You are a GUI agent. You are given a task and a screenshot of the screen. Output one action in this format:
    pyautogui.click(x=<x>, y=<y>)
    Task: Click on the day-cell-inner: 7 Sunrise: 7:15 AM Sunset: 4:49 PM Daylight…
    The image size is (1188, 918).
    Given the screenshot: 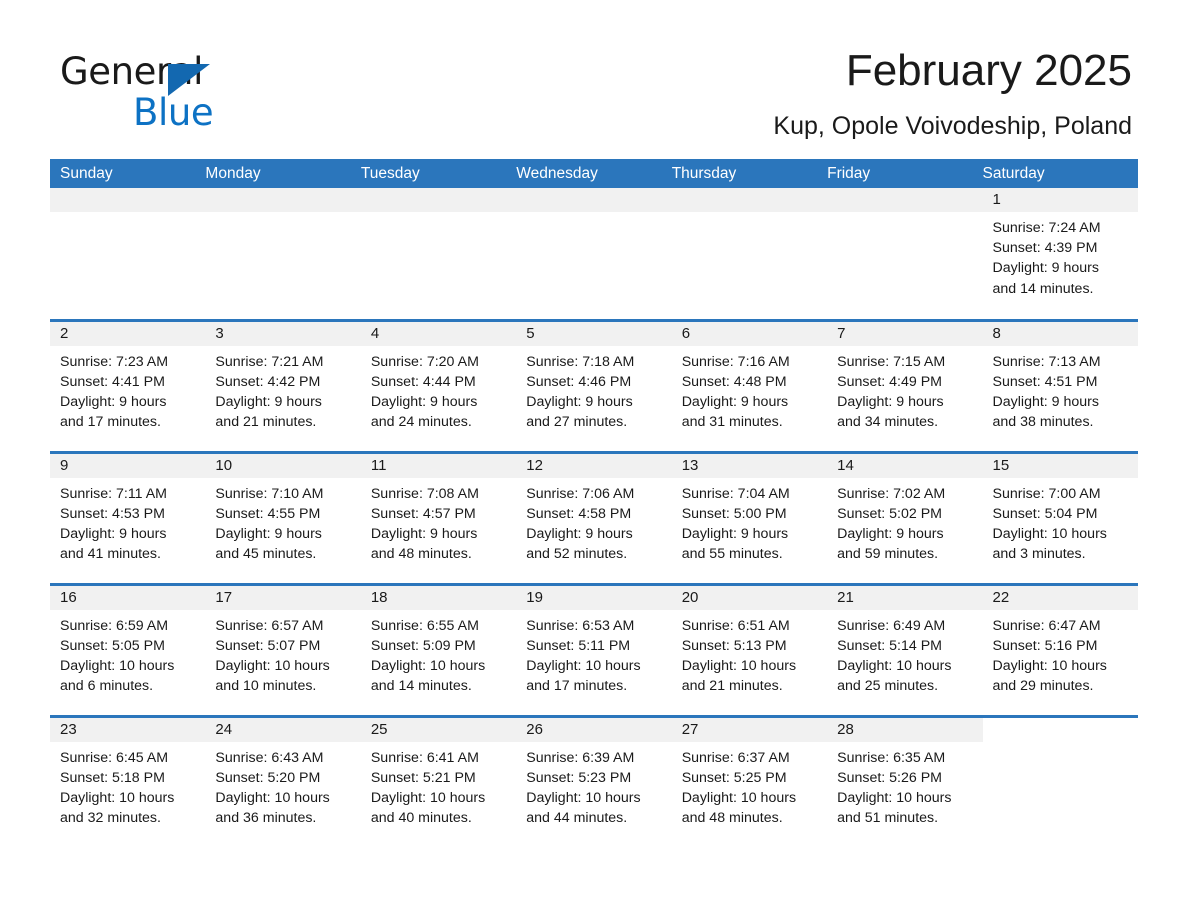 What is the action you would take?
    pyautogui.click(x=905, y=386)
    